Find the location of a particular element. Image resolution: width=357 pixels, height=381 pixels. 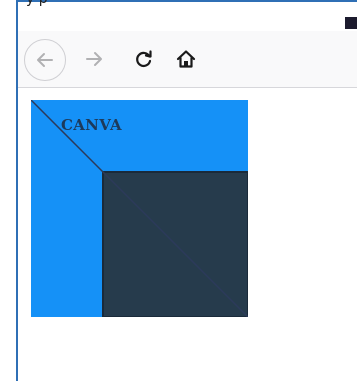

forward-button is located at coordinates (94, 59).